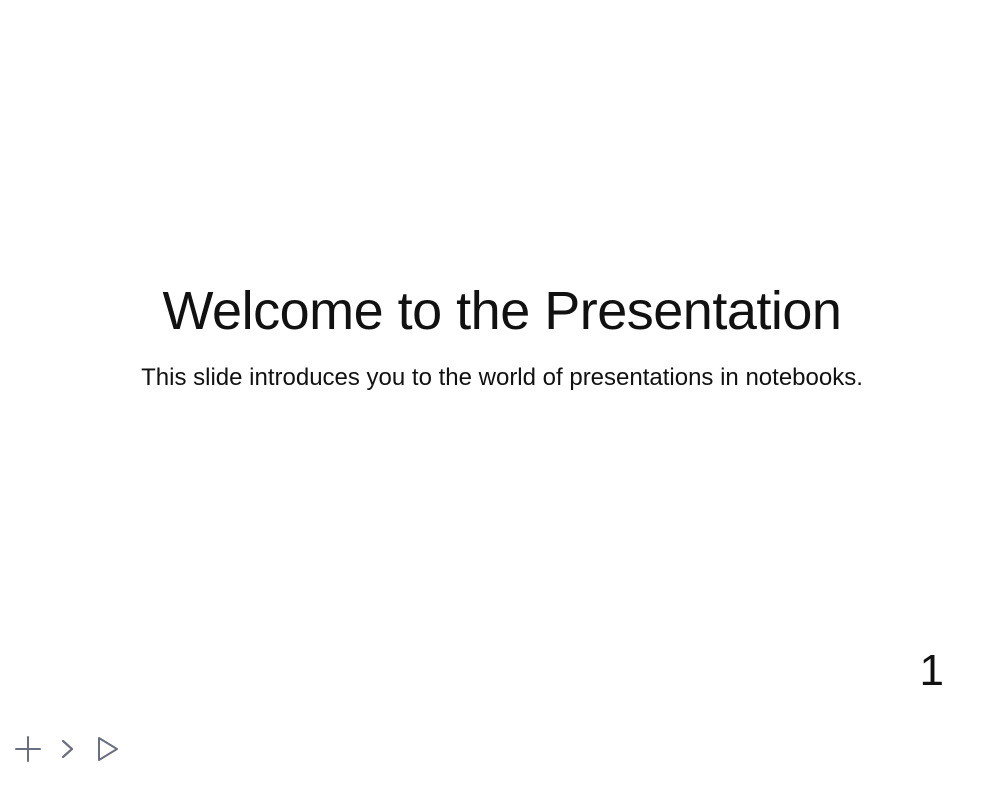 Image resolution: width=1004 pixels, height=796 pixels. I want to click on chevron-right-icon, so click(68, 749).